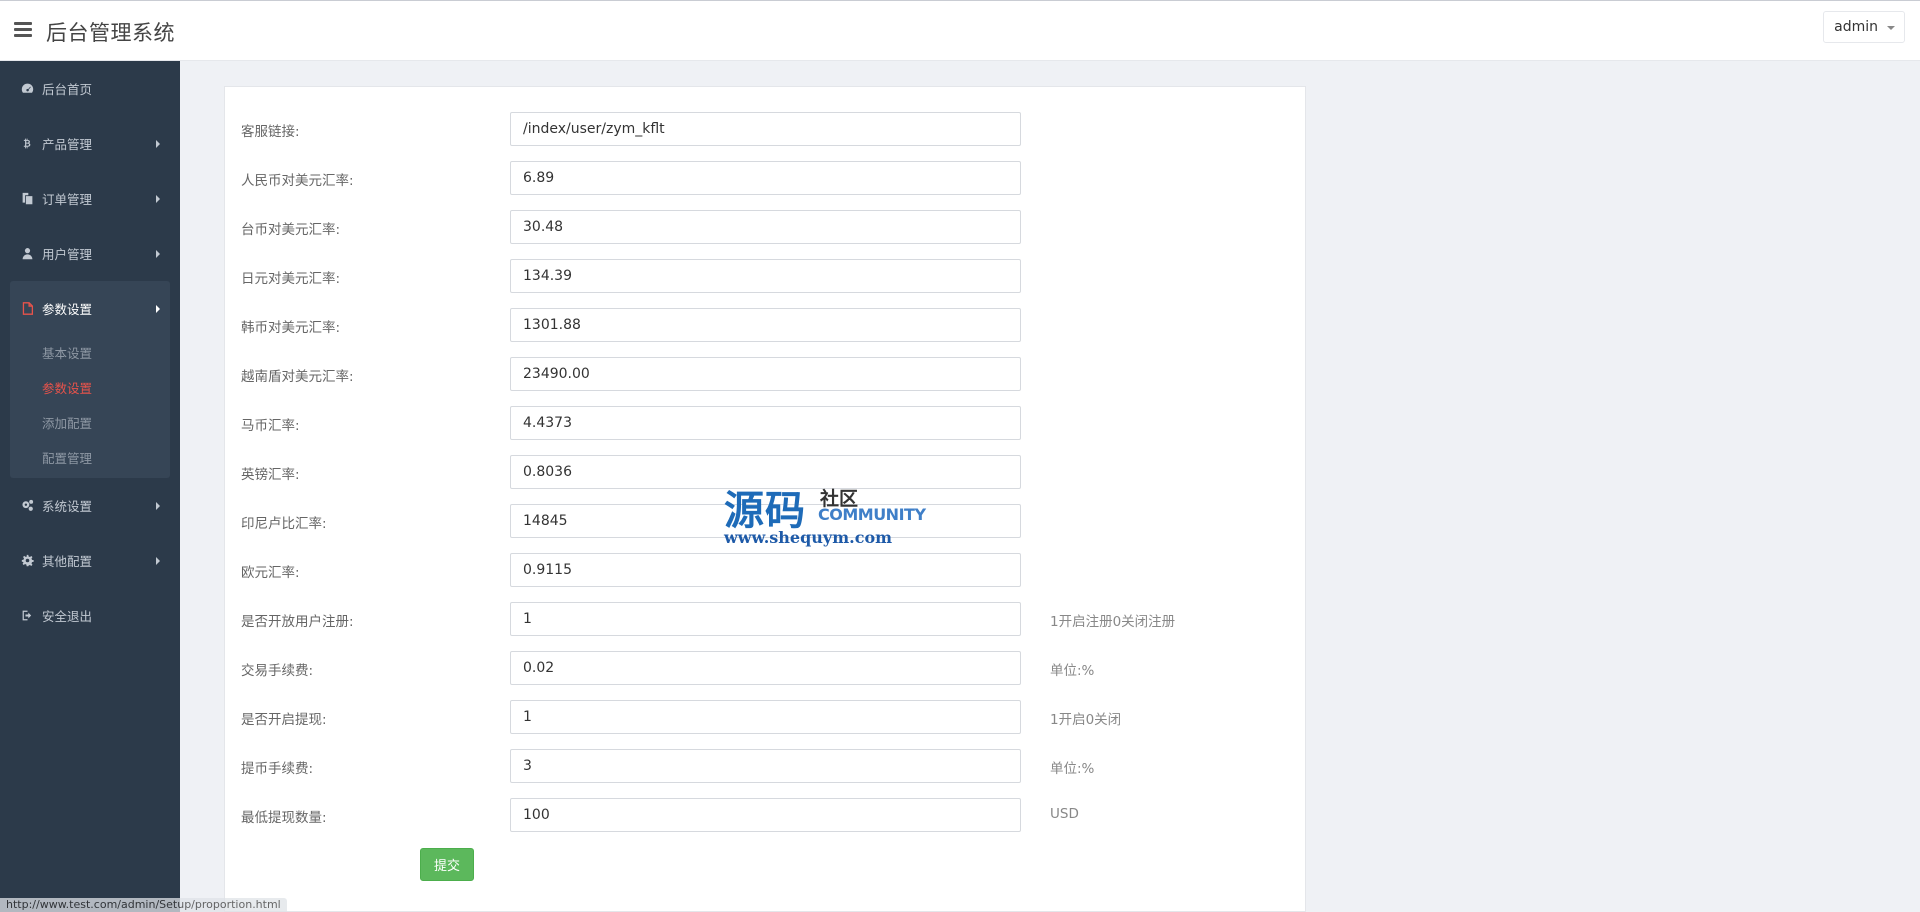  What do you see at coordinates (270, 426) in the screenshot?
I see `field-label: 马币汇率:` at bounding box center [270, 426].